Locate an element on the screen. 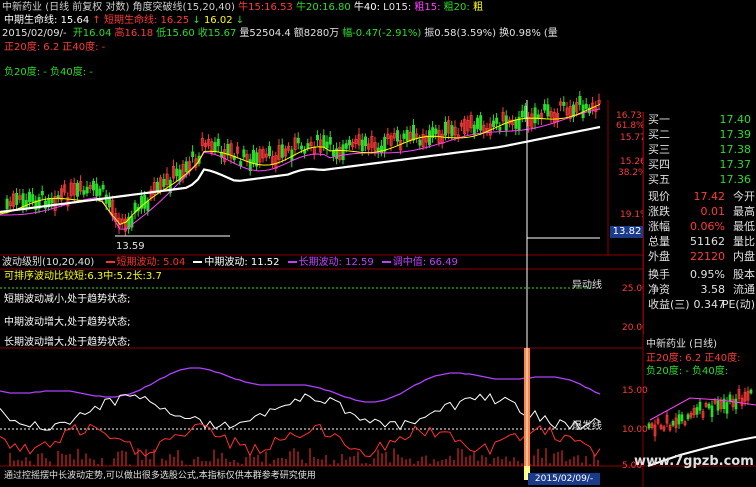 The width and height of the screenshot is (756, 487). mid-life-line-label: 中期生命线: is located at coordinates (31, 20).